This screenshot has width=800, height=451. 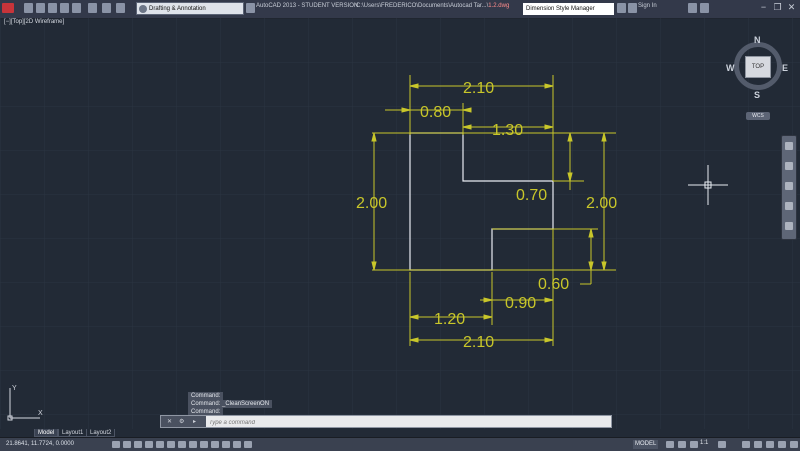 What do you see at coordinates (237, 444) in the screenshot?
I see `quick-properties-icon` at bounding box center [237, 444].